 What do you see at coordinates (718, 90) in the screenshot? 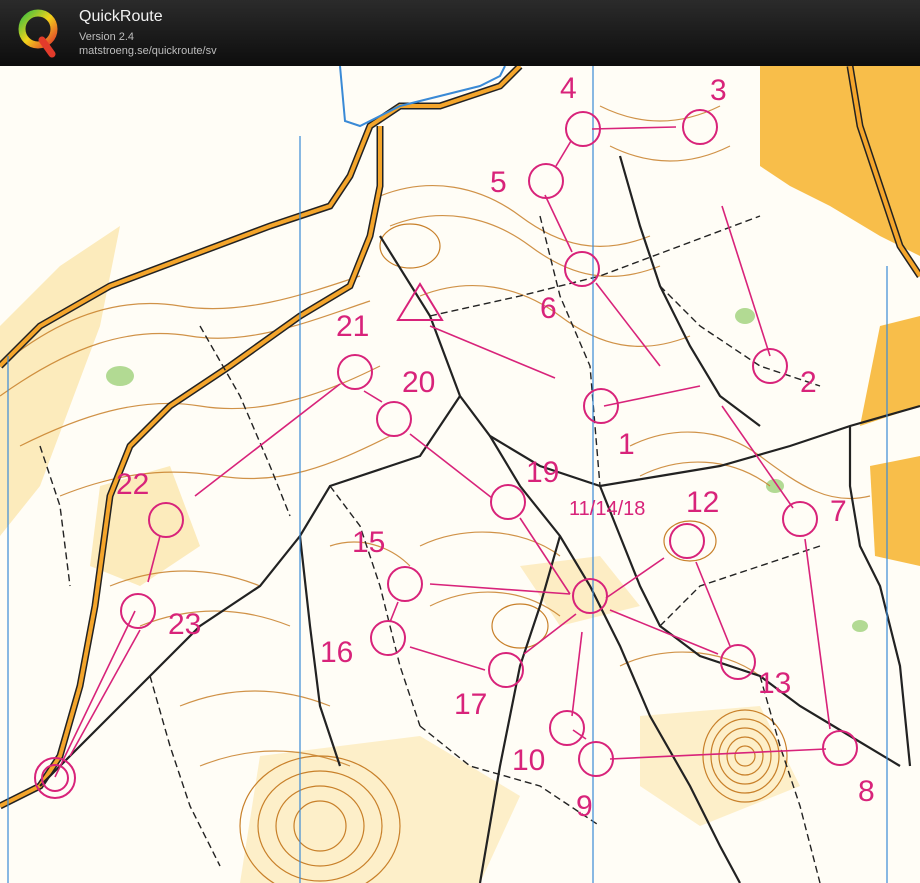
I see `control-label-3: 3` at bounding box center [718, 90].